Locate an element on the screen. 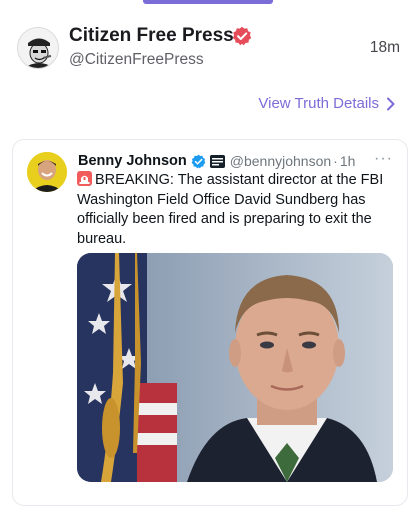 This screenshot has height=506, width=418. affiliate-badge-icon is located at coordinates (217, 161).